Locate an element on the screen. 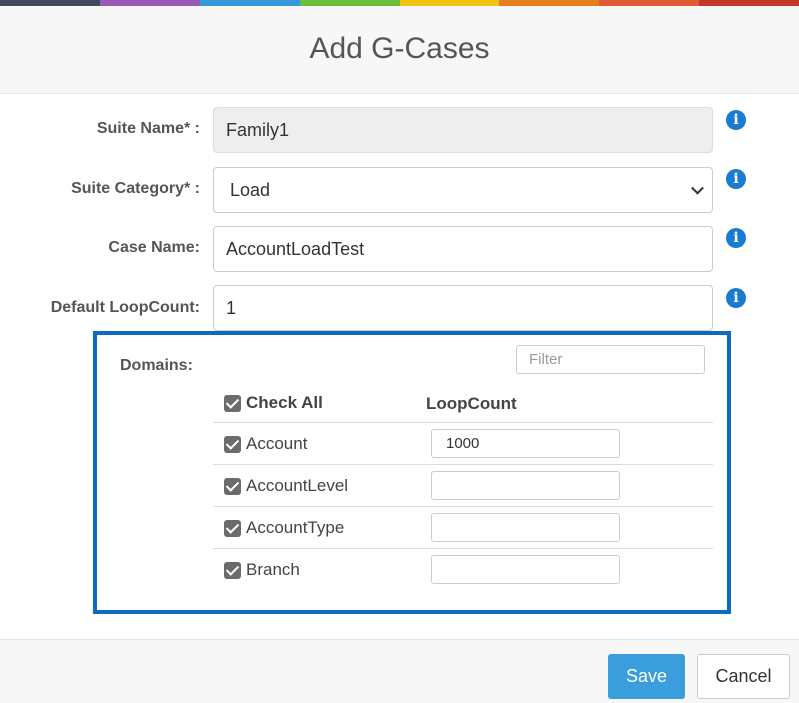  domain-name: AccountType is located at coordinates (295, 527).